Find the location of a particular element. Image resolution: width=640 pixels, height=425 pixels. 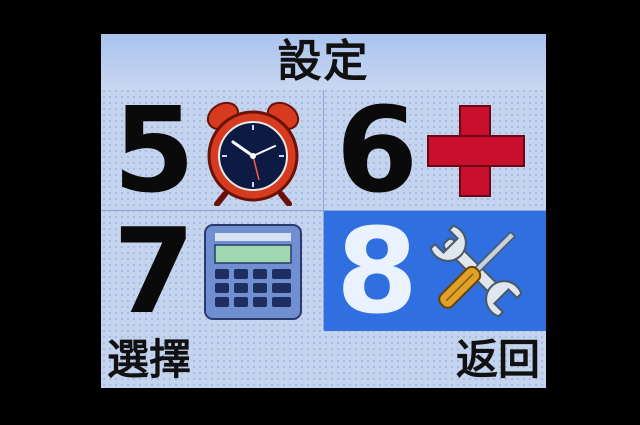

menu-item-number: 8 is located at coordinates (377, 271).